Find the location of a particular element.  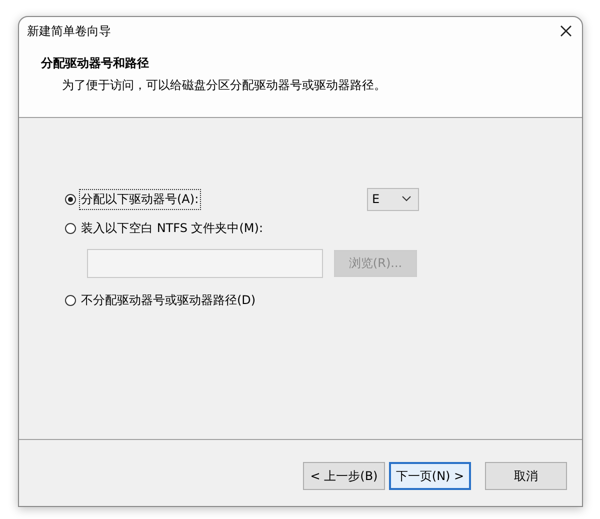

chevron-icon is located at coordinates (406, 199).